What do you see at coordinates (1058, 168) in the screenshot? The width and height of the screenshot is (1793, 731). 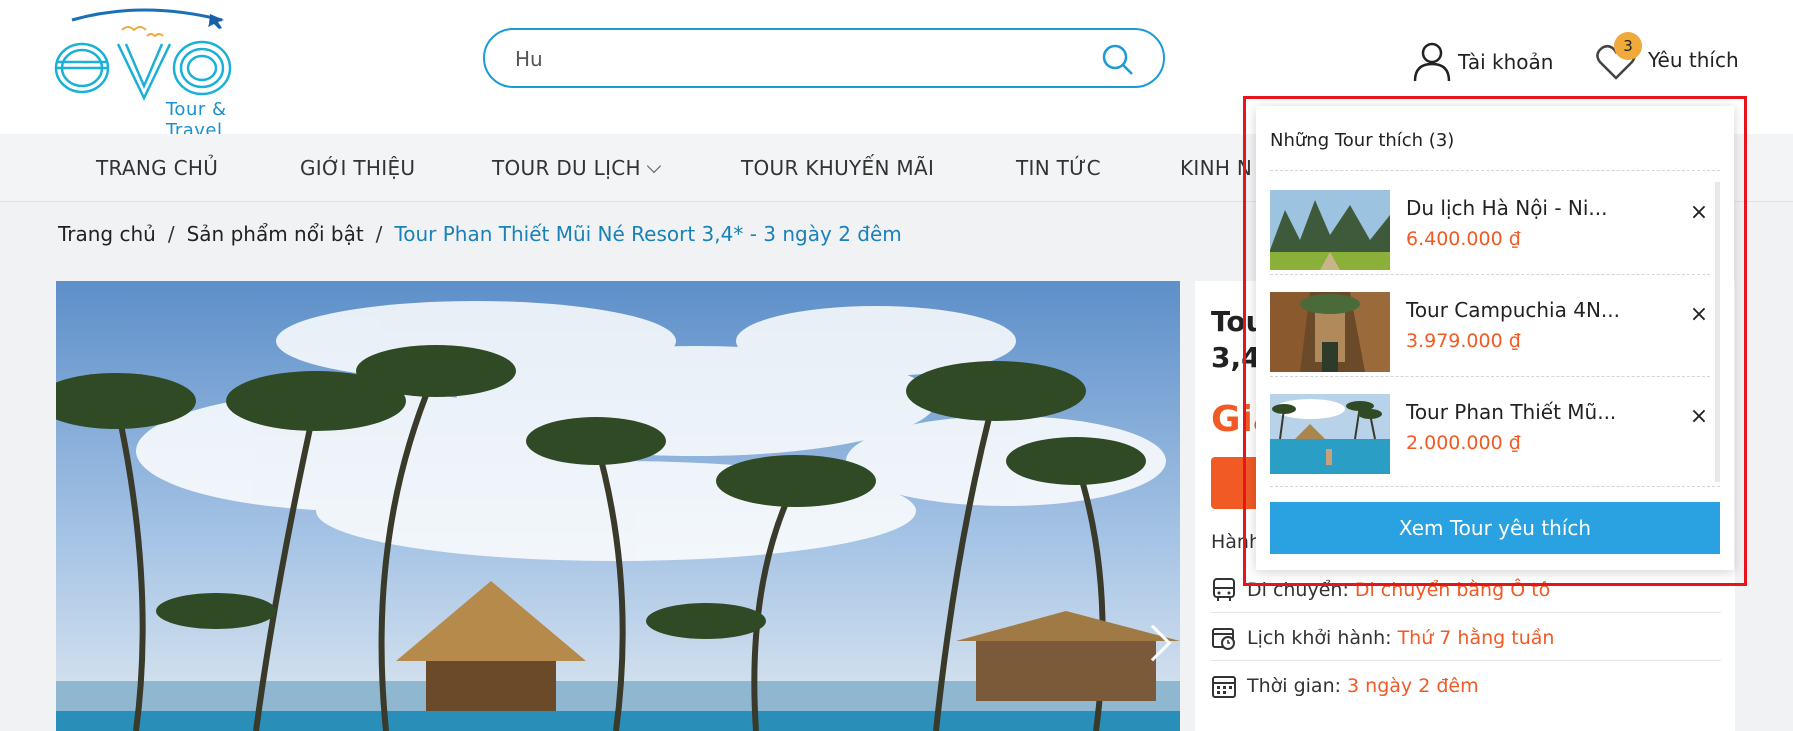 I see `nav-item-news: TIN TỨC` at bounding box center [1058, 168].